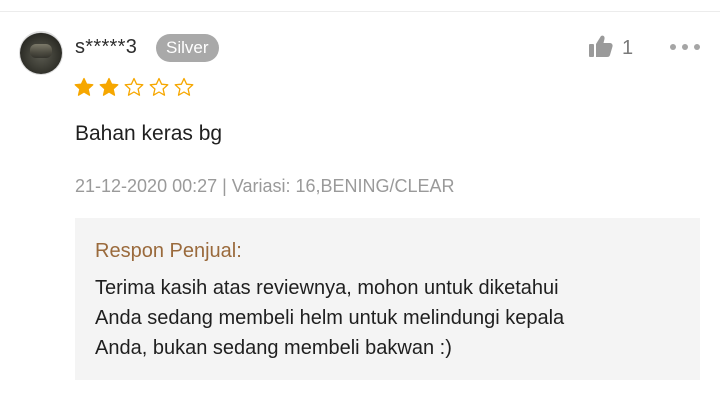 The image size is (720, 400). What do you see at coordinates (601, 48) in the screenshot?
I see `thumbs-up-icon` at bounding box center [601, 48].